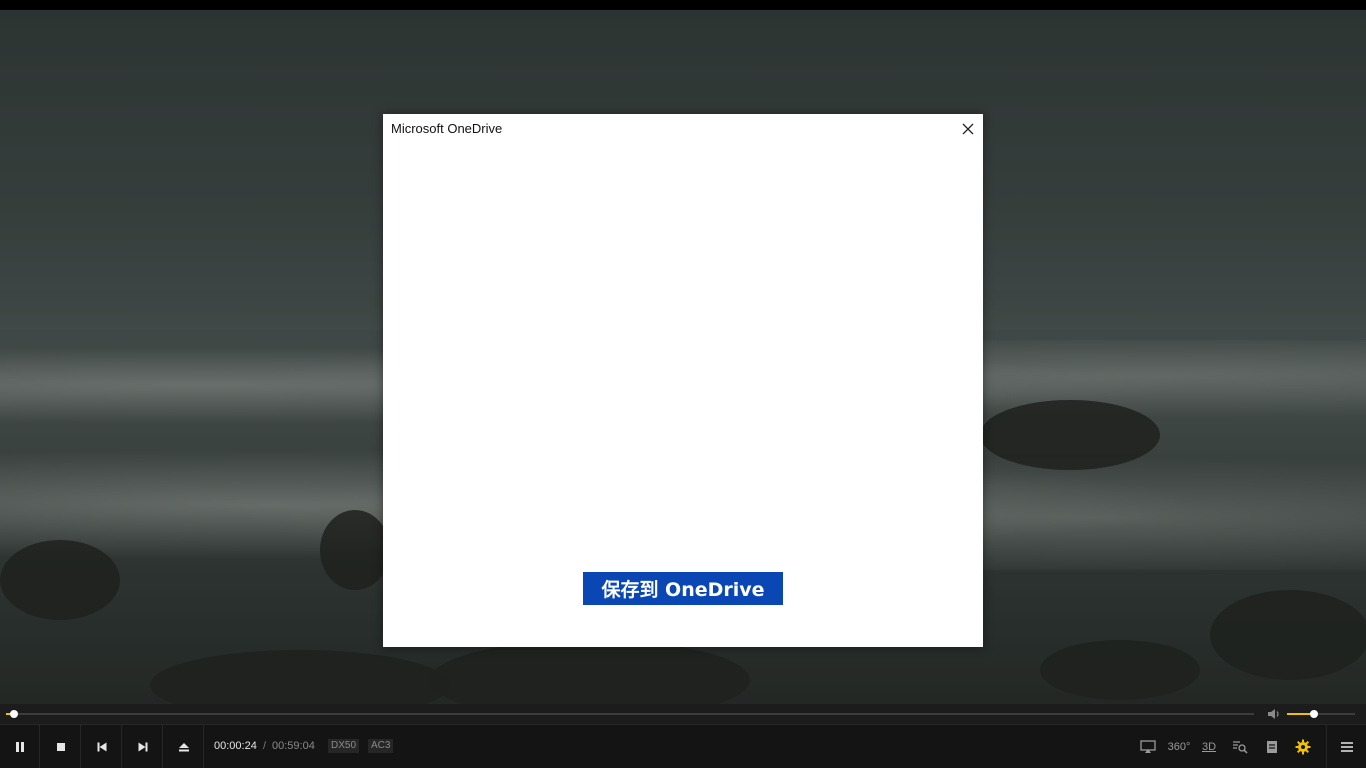 The image size is (1366, 768). I want to click on settings-button, so click(1303, 746).